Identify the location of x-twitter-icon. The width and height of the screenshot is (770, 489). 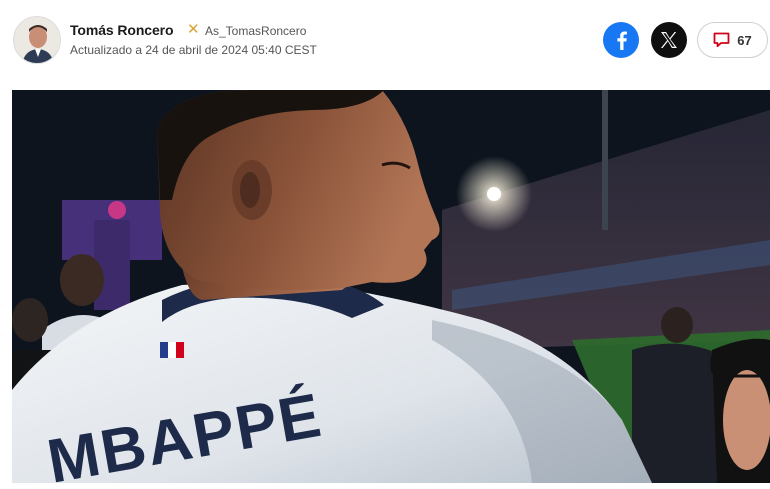
(669, 40).